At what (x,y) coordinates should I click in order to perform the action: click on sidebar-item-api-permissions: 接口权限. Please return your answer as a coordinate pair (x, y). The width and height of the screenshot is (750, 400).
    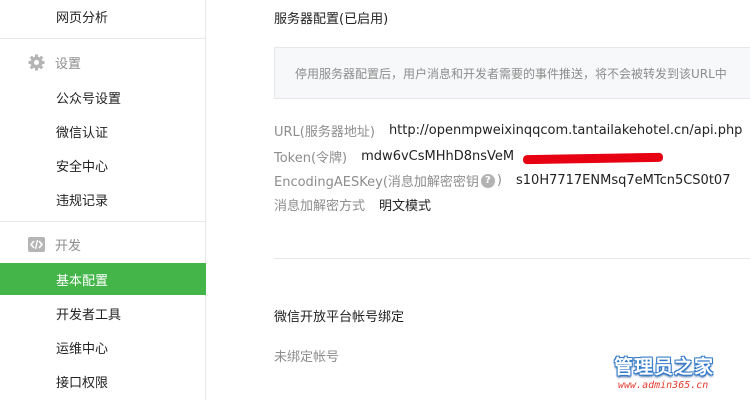
    Looking at the image, I should click on (103, 381).